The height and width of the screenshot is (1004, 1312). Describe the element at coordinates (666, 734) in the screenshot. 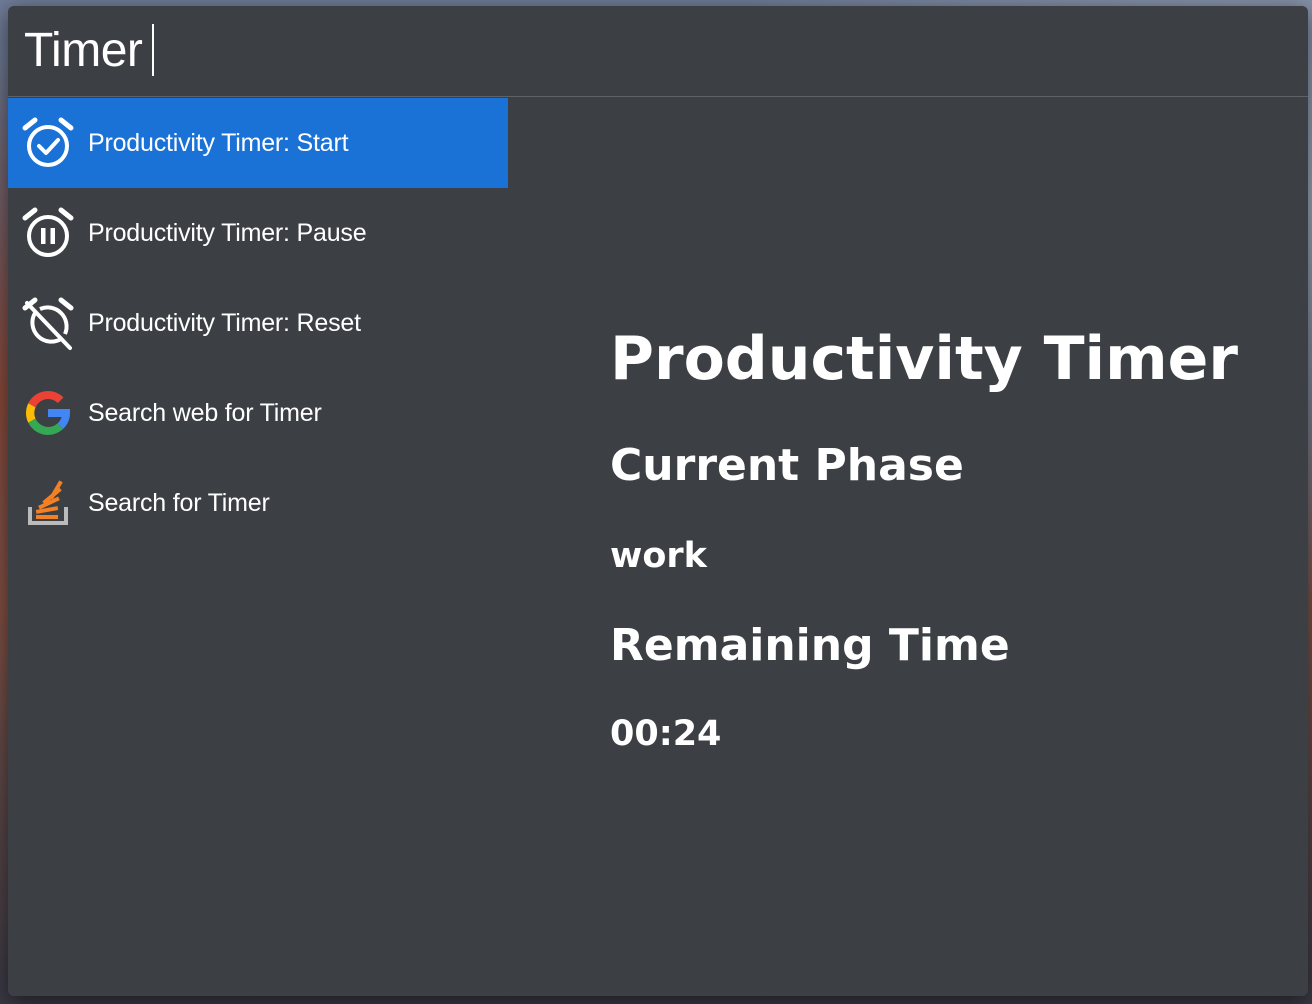

I see `remaining-time-value: 00:24` at that location.